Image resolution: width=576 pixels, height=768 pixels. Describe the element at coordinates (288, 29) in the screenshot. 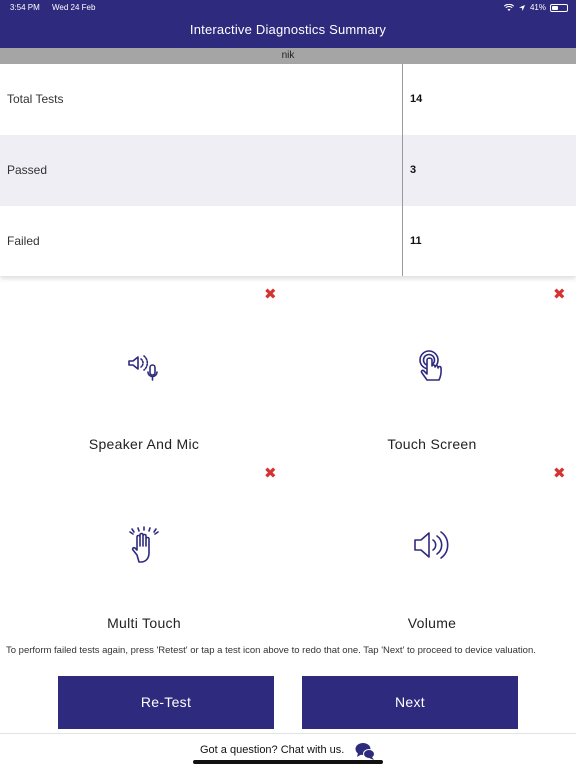

I see `page-title: Interactive Diagnostics Summary` at that location.